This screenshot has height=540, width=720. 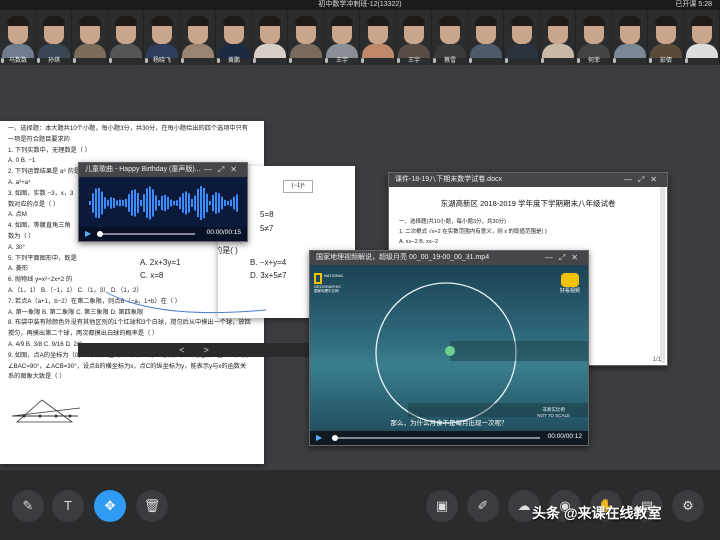 What do you see at coordinates (46, 411) in the screenshot?
I see `triangle-figure` at bounding box center [46, 411].